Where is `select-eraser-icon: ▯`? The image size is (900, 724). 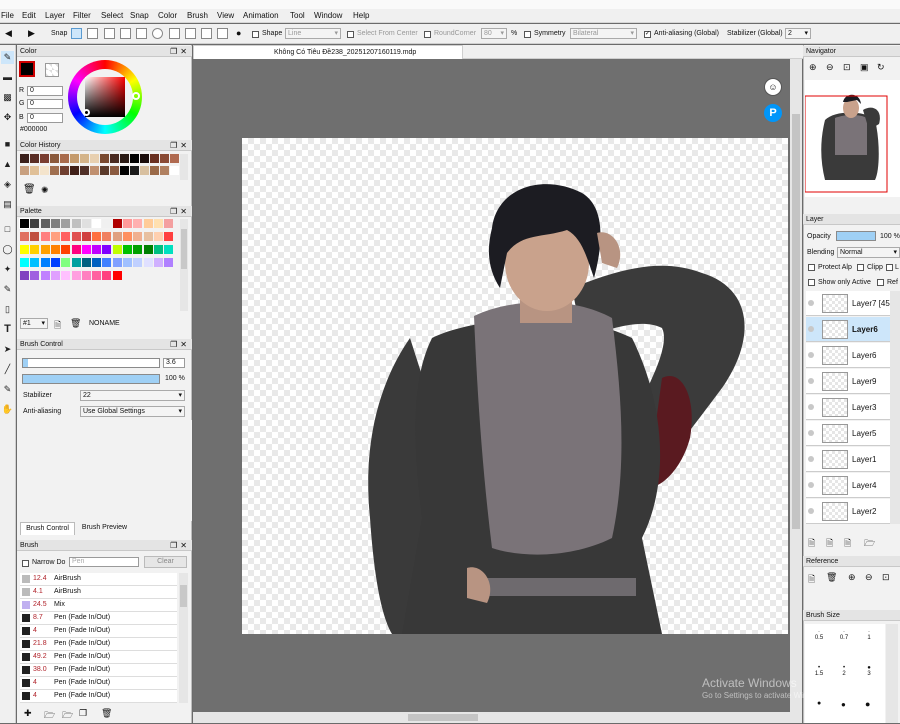 select-eraser-icon: ▯ is located at coordinates (7, 309).